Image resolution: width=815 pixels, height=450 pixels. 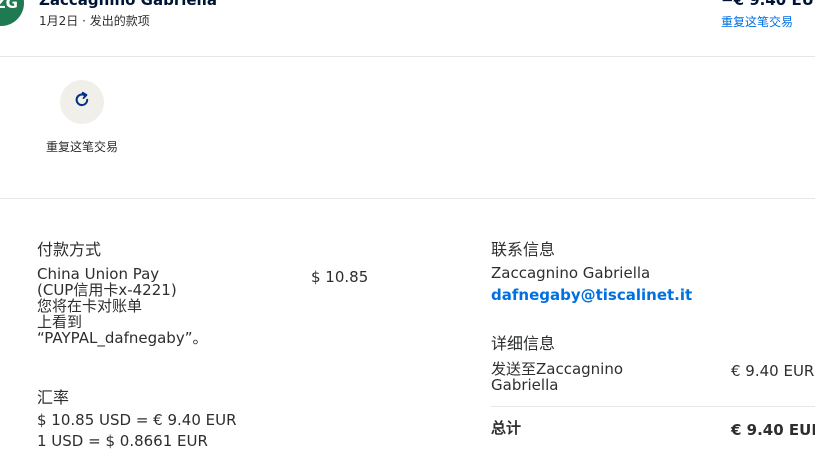 I want to click on contact-name: Zaccagnino Gabriella, so click(x=571, y=273).